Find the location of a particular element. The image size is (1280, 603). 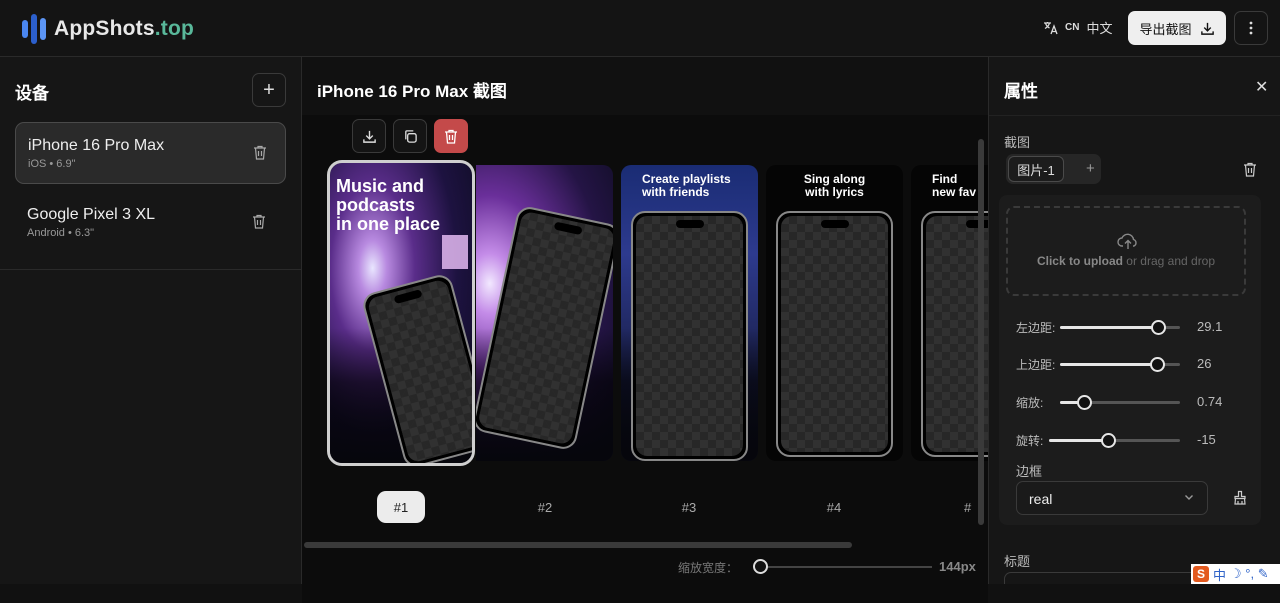

screenshot-caption: Find new fav is located at coordinates (954, 185).